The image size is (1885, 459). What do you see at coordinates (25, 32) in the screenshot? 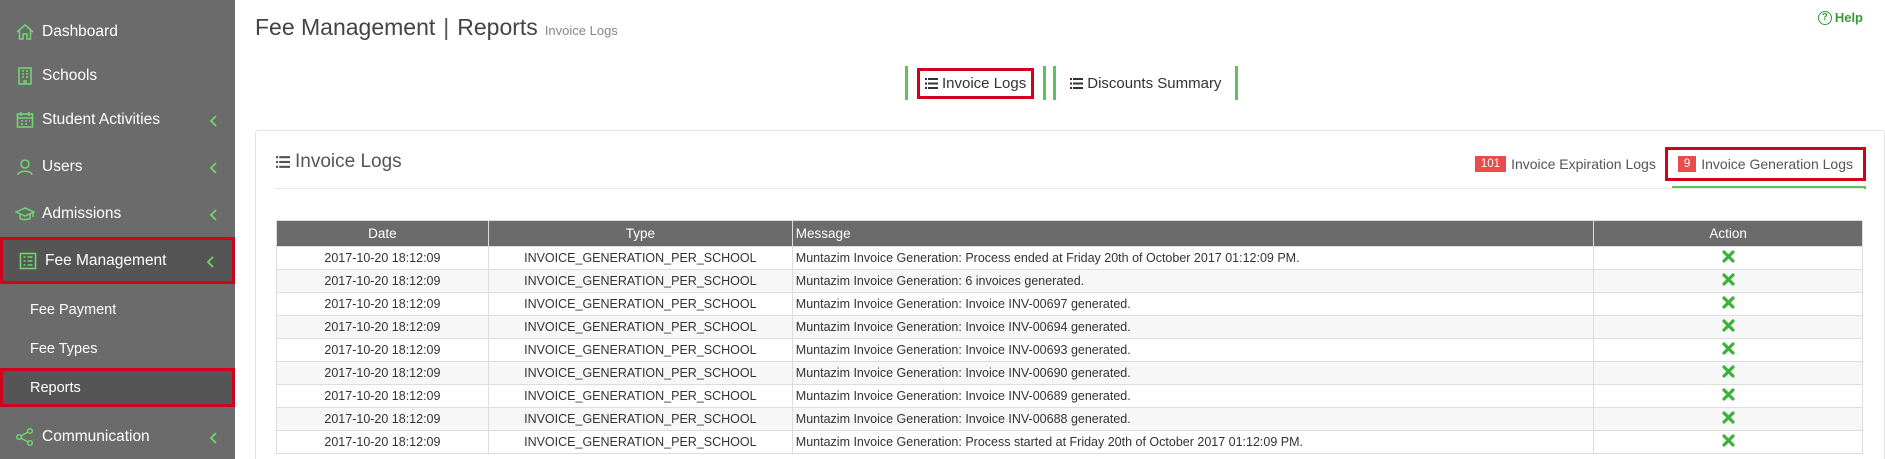
I see `home-icon` at bounding box center [25, 32].